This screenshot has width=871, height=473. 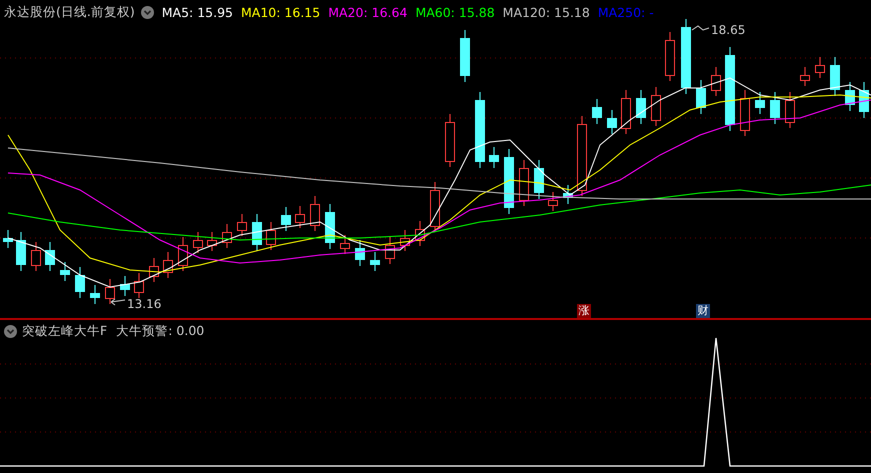 I want to click on indicator-title: 突破左峰大牛F, so click(x=65, y=331).